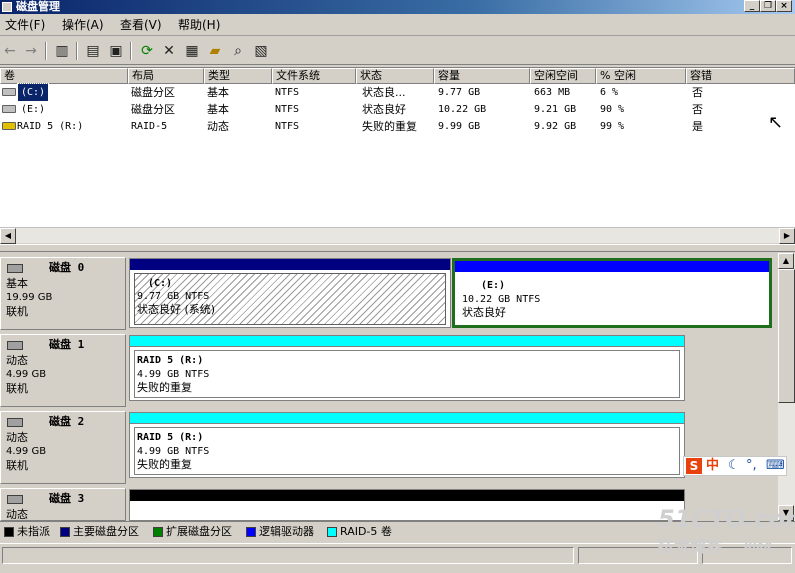 This screenshot has width=795, height=573. I want to click on disk-kind: 基本, so click(17, 283).